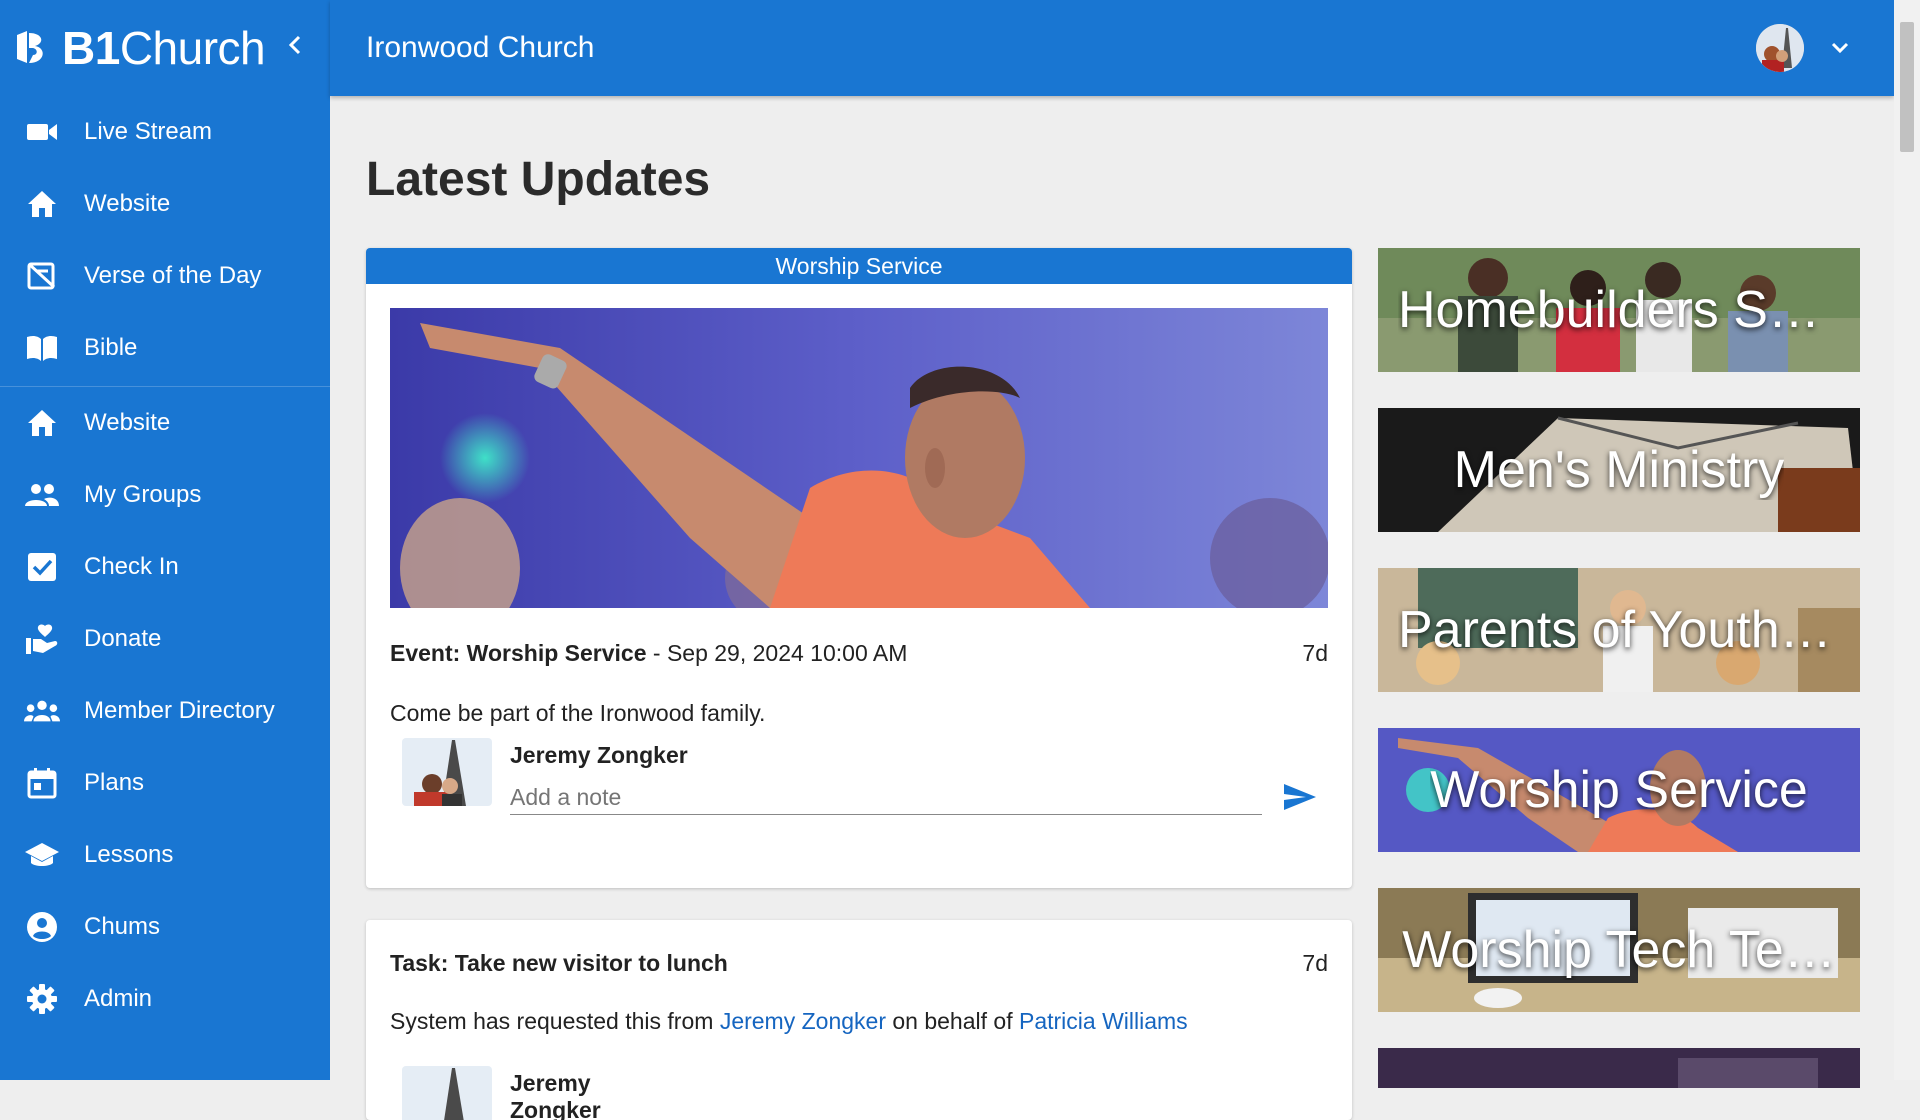  Describe the element at coordinates (129, 854) in the screenshot. I see `sidebar-item-label: Lessons` at that location.